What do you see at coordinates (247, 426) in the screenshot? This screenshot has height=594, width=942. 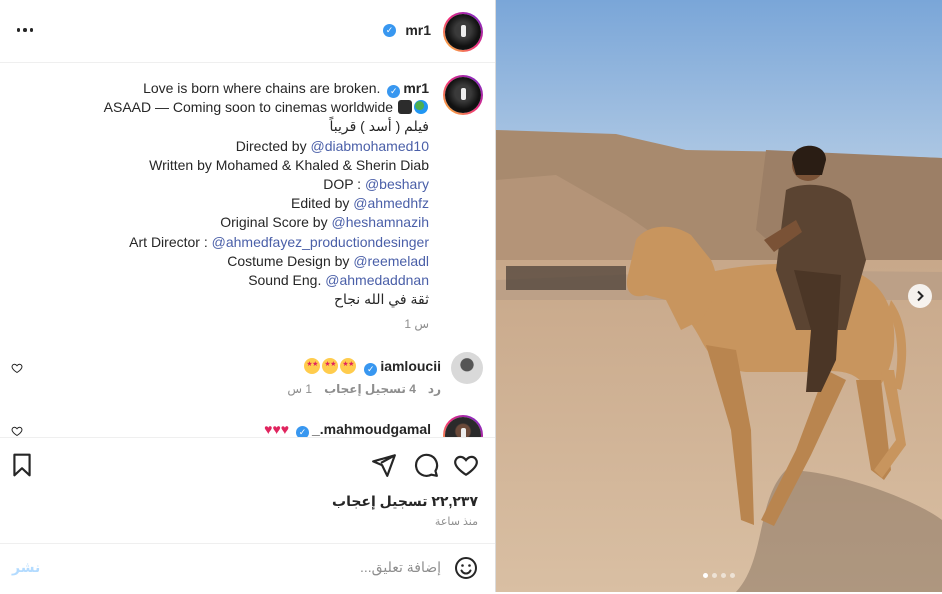 I see `comment-item: ♥♥♥ ✓ _.mahmoudgamal` at bounding box center [247, 426].